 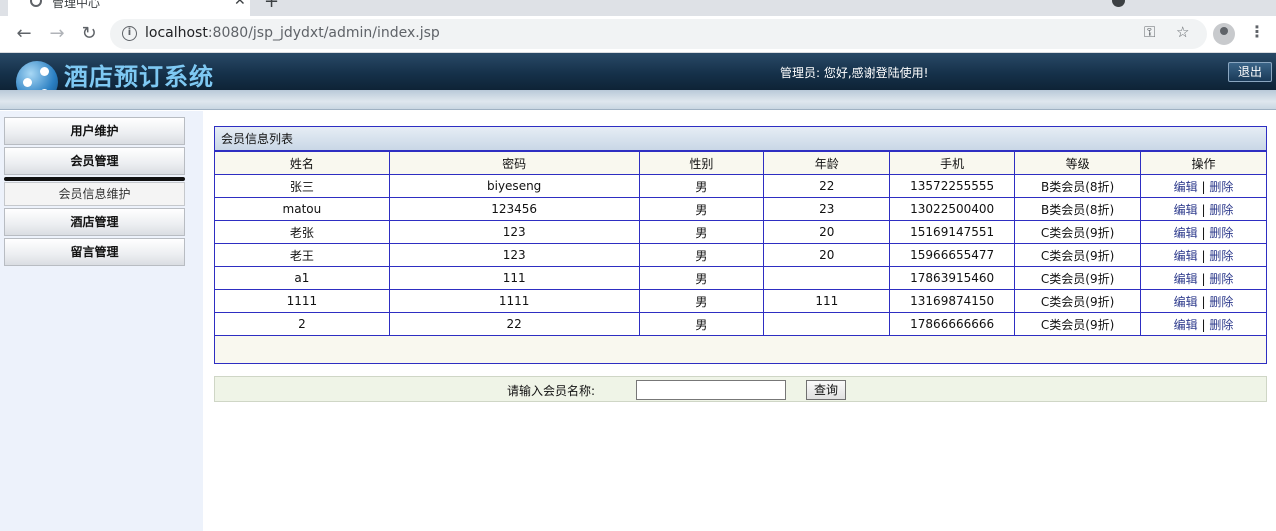 What do you see at coordinates (271, 6) in the screenshot?
I see `new-tab-button: +` at bounding box center [271, 6].